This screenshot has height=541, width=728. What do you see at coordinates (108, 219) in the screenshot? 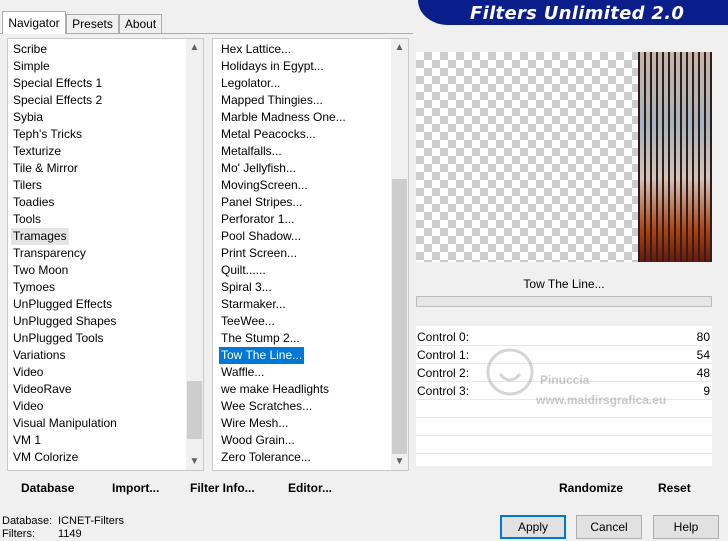
I see `category-item: Tools` at bounding box center [108, 219].